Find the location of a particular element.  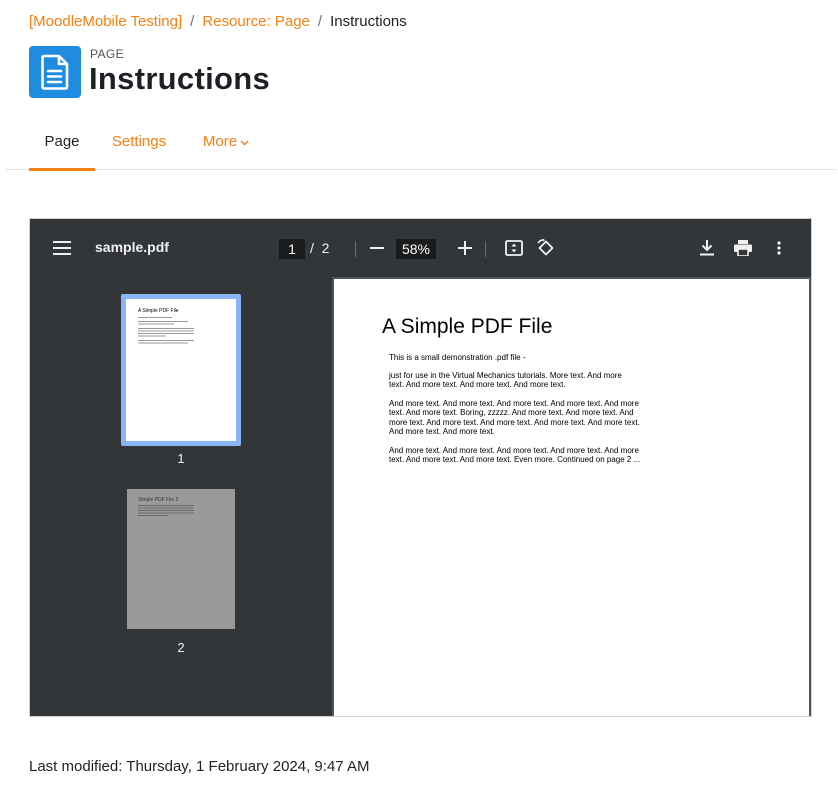

breadcrumb-resource-link: Resource: Page is located at coordinates (256, 21).